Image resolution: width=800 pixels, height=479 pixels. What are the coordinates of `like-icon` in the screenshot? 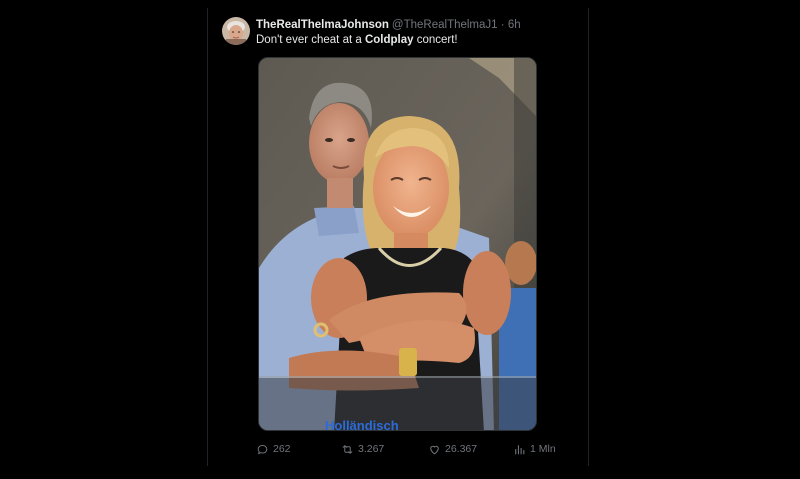 It's located at (434, 449).